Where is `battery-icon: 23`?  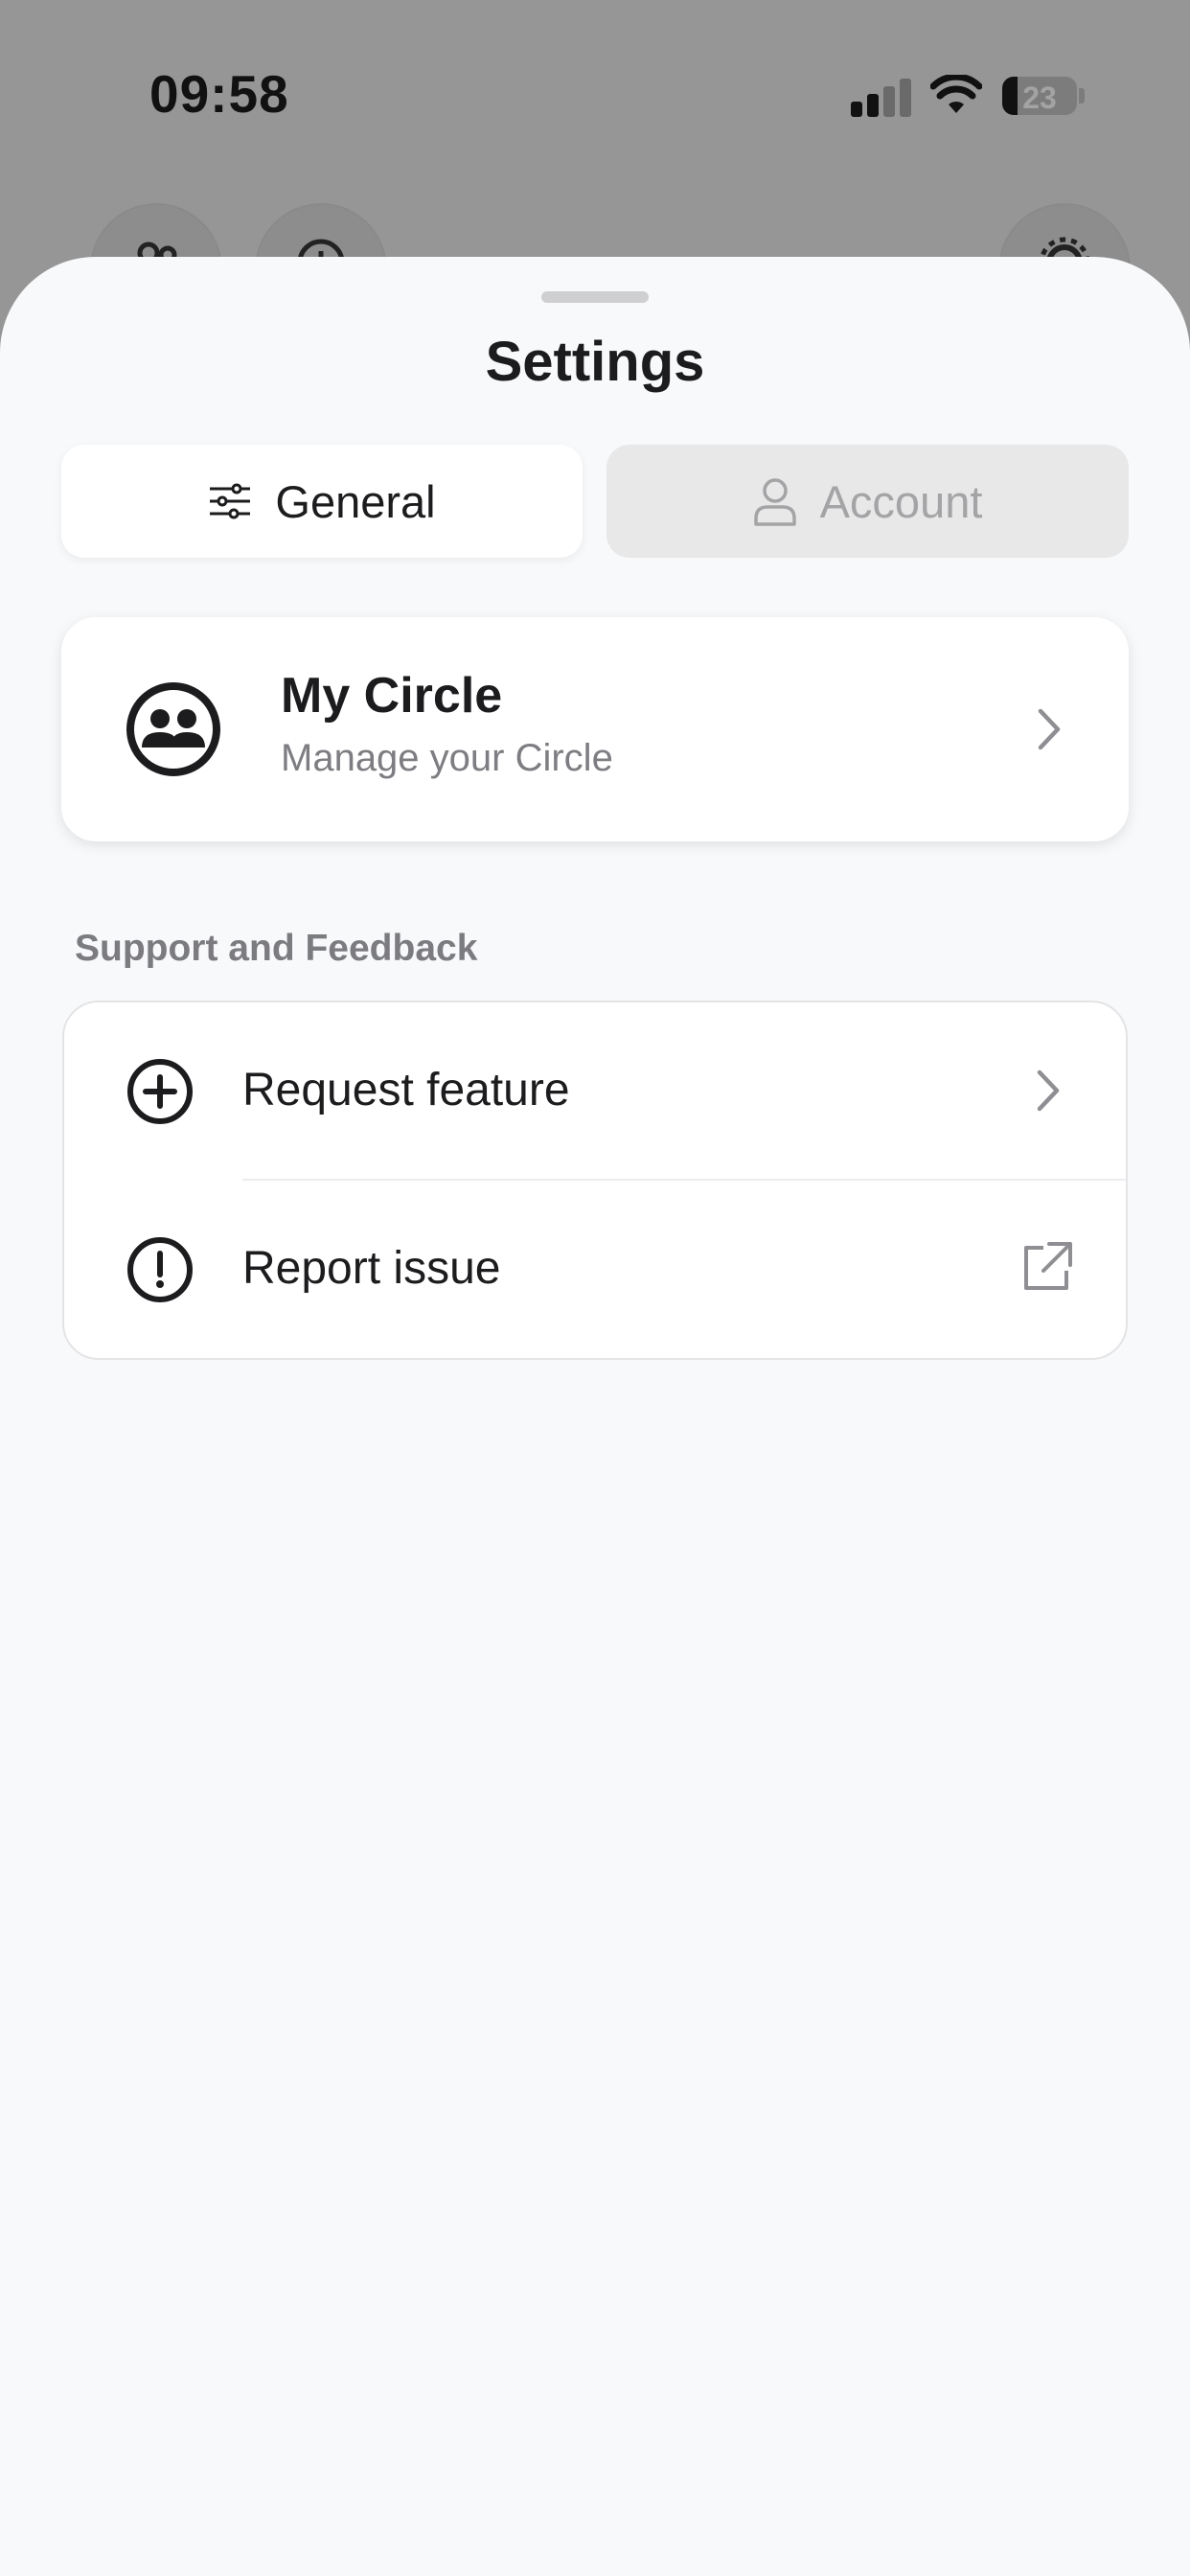
battery-icon: 23 is located at coordinates (1039, 96).